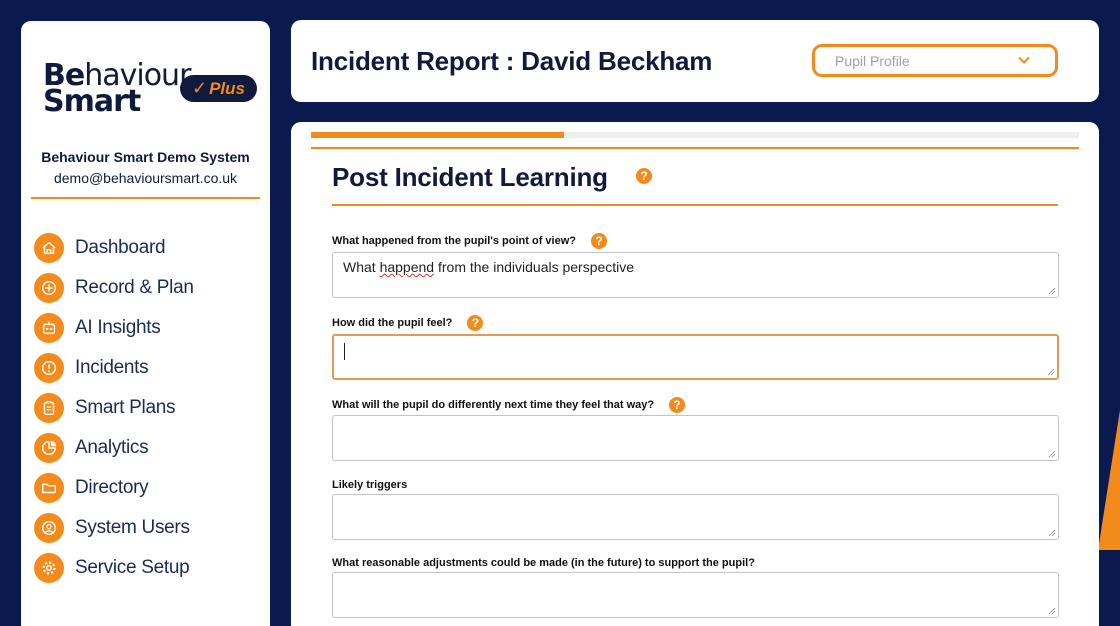  I want to click on sidebar-item-service-setup: Service Setup, so click(144, 568).